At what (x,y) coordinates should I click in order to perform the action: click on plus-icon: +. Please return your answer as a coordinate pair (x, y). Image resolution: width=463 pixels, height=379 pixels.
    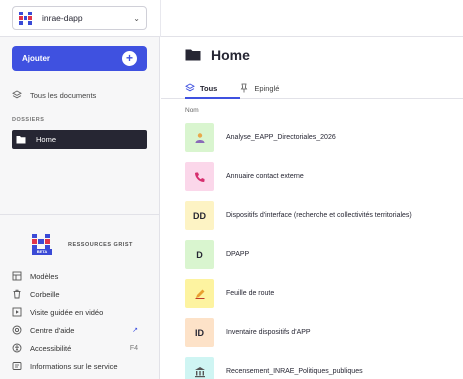
    Looking at the image, I should click on (129, 58).